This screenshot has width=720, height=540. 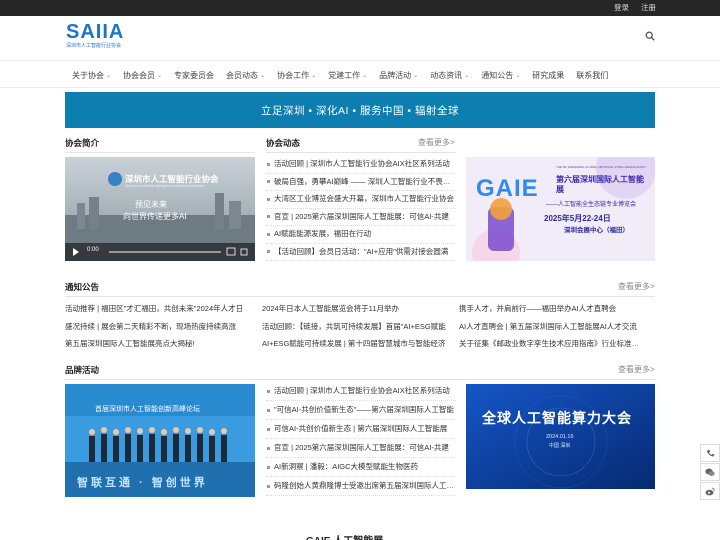 I want to click on brand-more-link: 查看更多>, so click(x=636, y=370).